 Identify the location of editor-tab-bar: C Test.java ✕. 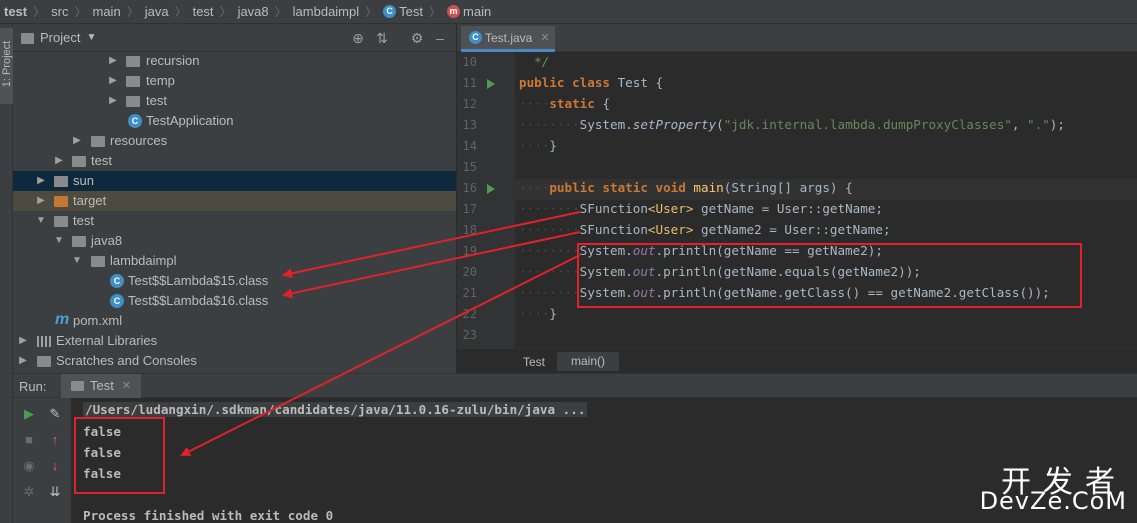
(797, 38).